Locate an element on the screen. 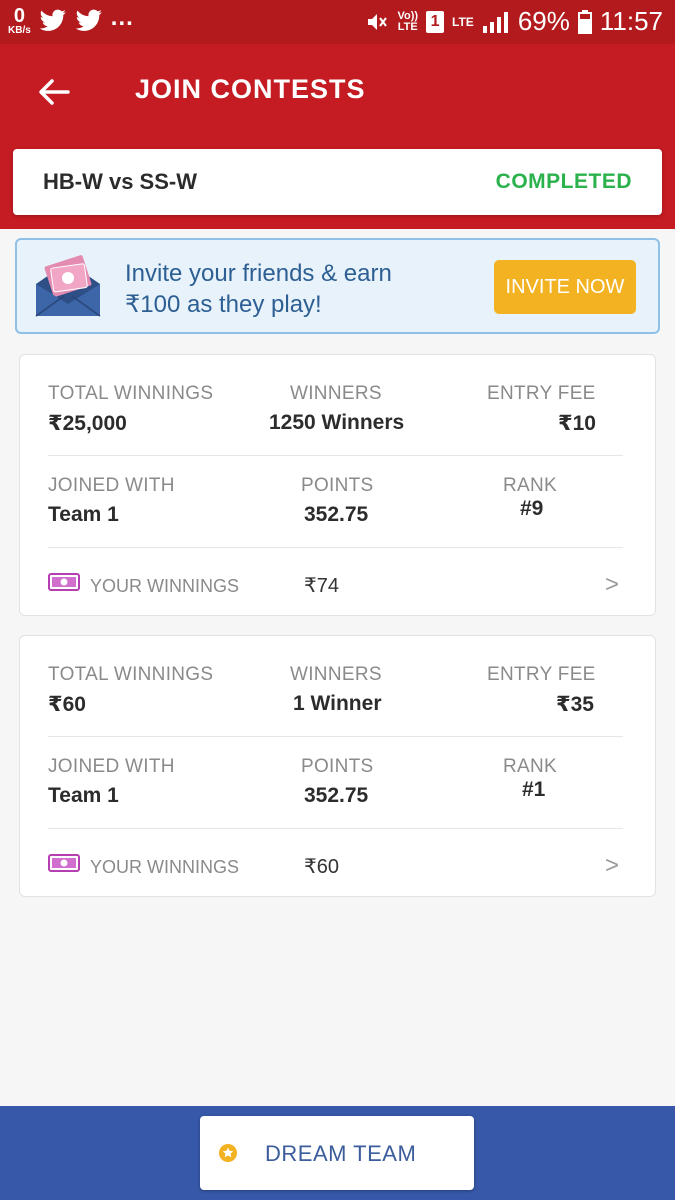 This screenshot has width=675, height=1200. match-name: HB-W vs SS-W is located at coordinates (120, 181).